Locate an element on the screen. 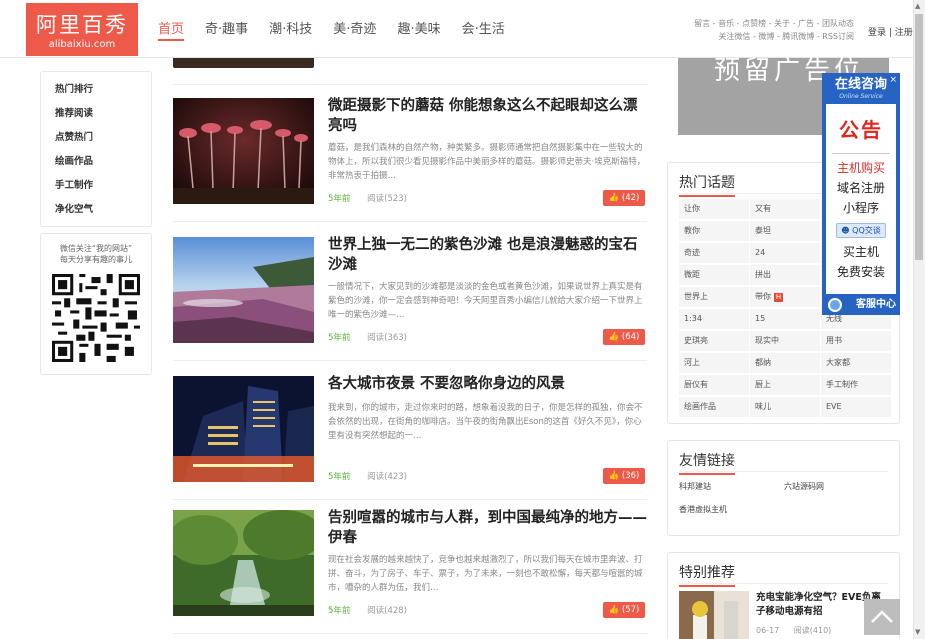 The image size is (925, 639). nav-item-fun: 奇·趣事 is located at coordinates (226, 30).